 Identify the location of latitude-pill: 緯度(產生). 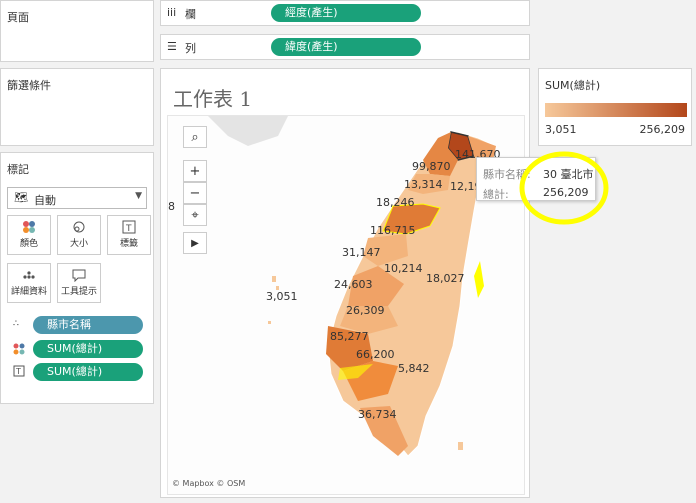
(346, 47).